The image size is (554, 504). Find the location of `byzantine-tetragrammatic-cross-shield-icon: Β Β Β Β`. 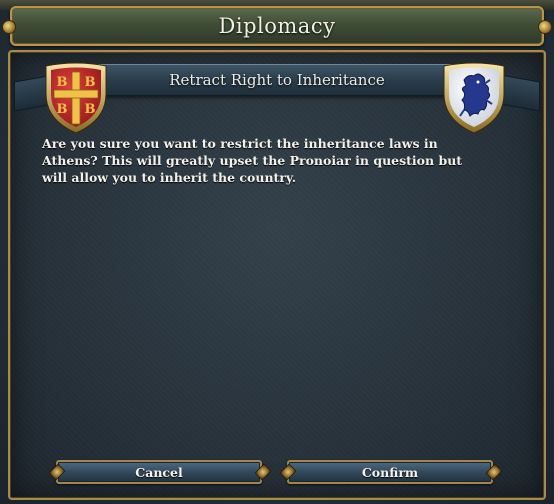

byzantine-tetragrammatic-cross-shield-icon: Β Β Β Β is located at coordinates (76, 98).